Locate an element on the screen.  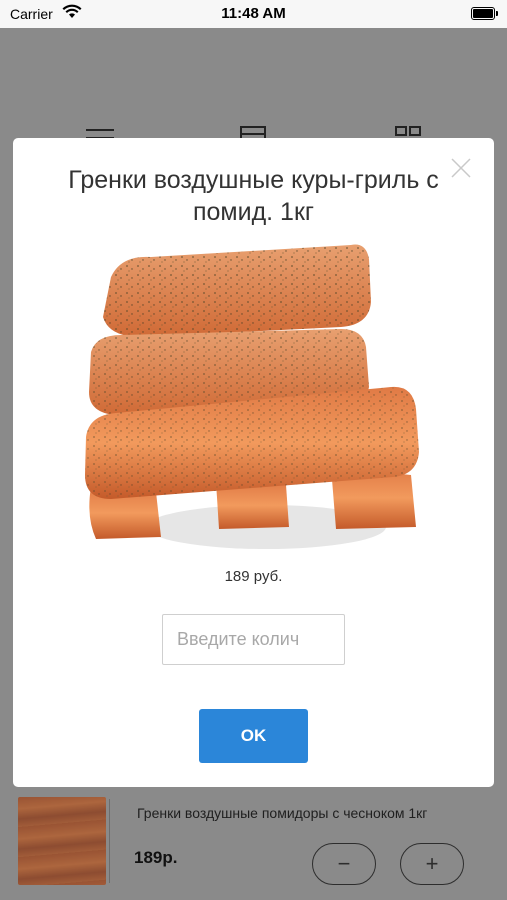
battery-icon is located at coordinates (484, 13).